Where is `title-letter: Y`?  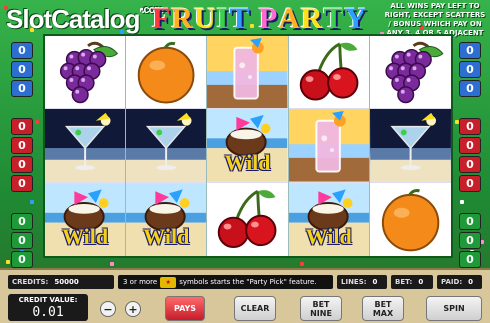
title-letter: Y is located at coordinates (356, 18).